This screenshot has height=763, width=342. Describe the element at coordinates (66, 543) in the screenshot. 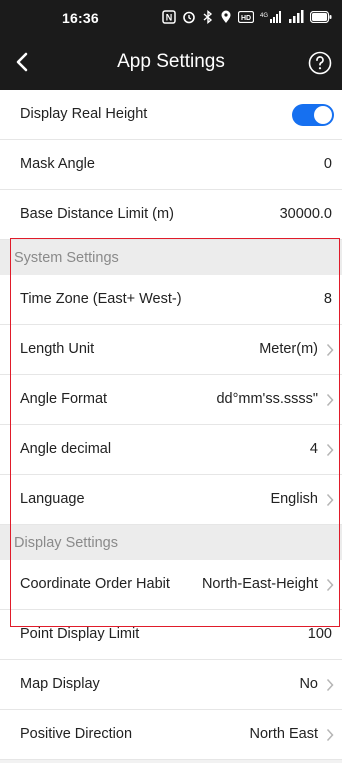

I see `section-title: Display Settings` at that location.